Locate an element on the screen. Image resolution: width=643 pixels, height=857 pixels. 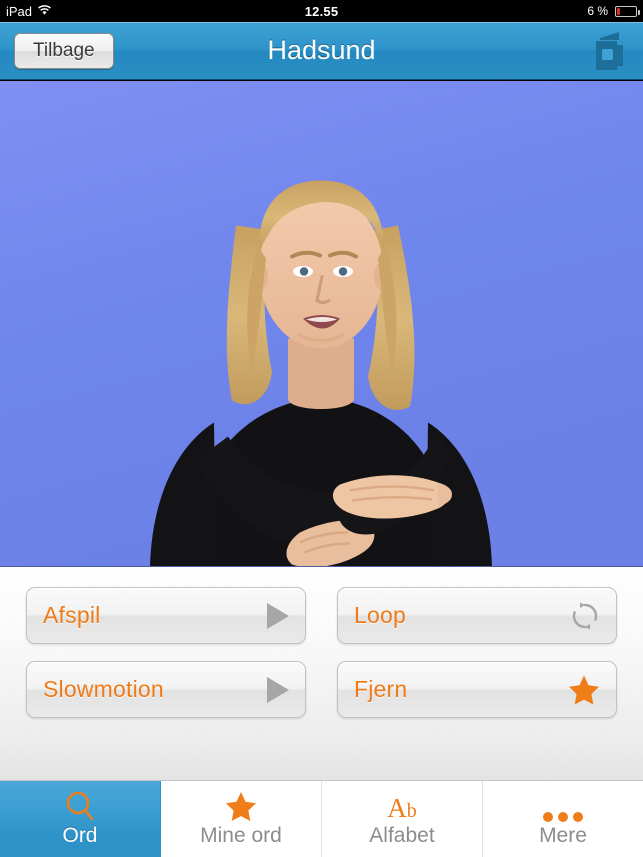
remove-favorite-button-label: Fjern is located at coordinates (381, 689).